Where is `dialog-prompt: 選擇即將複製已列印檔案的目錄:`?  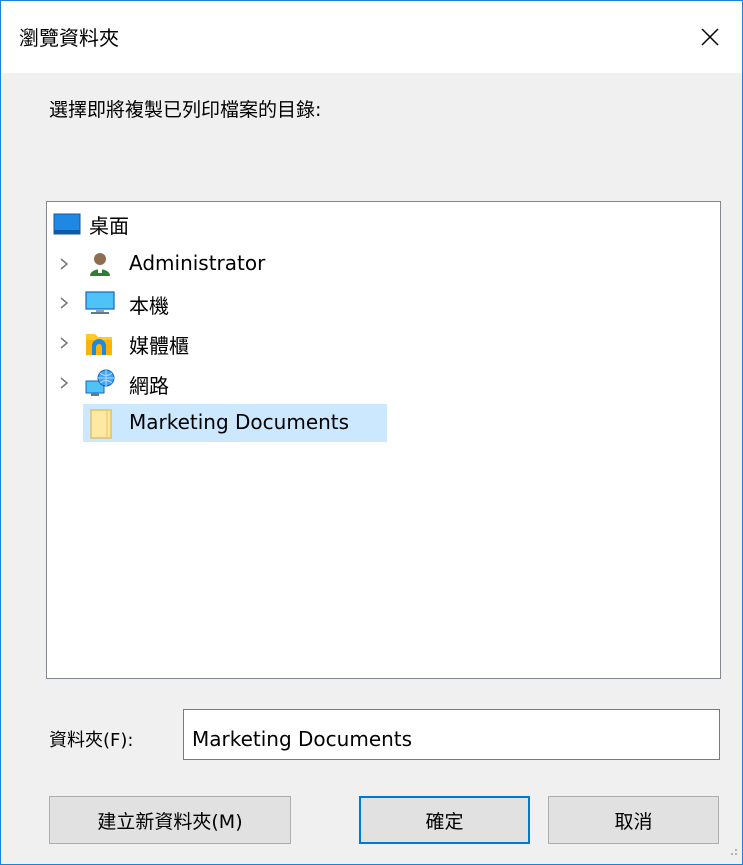
dialog-prompt: 選擇即將複製已列印檔案的目錄: is located at coordinates (185, 110).